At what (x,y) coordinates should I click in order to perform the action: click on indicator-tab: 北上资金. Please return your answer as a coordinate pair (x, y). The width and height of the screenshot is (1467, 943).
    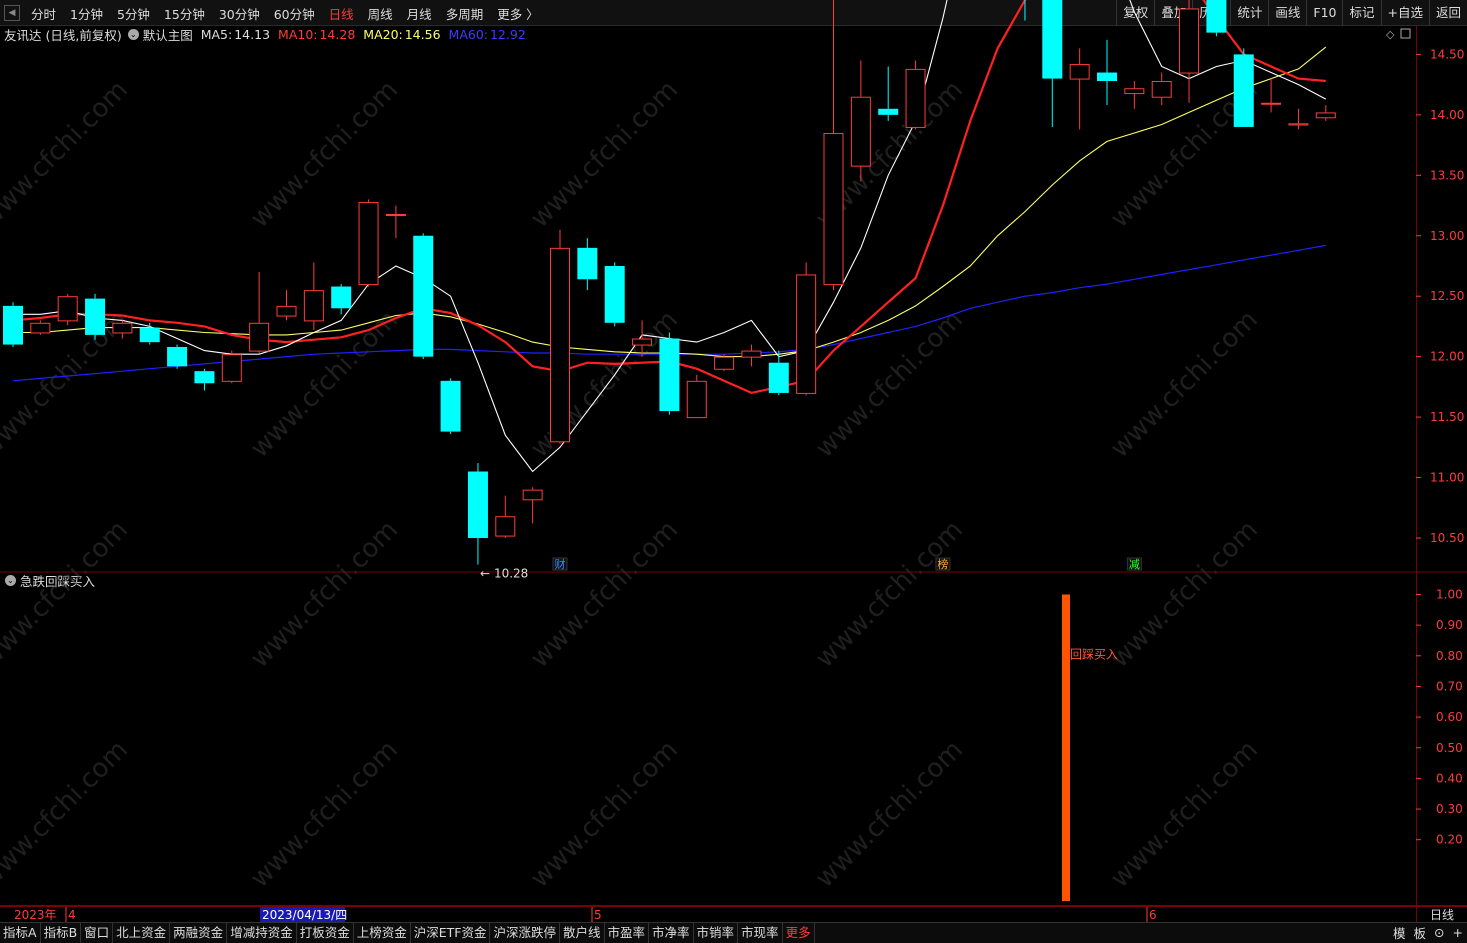
    Looking at the image, I should click on (142, 933).